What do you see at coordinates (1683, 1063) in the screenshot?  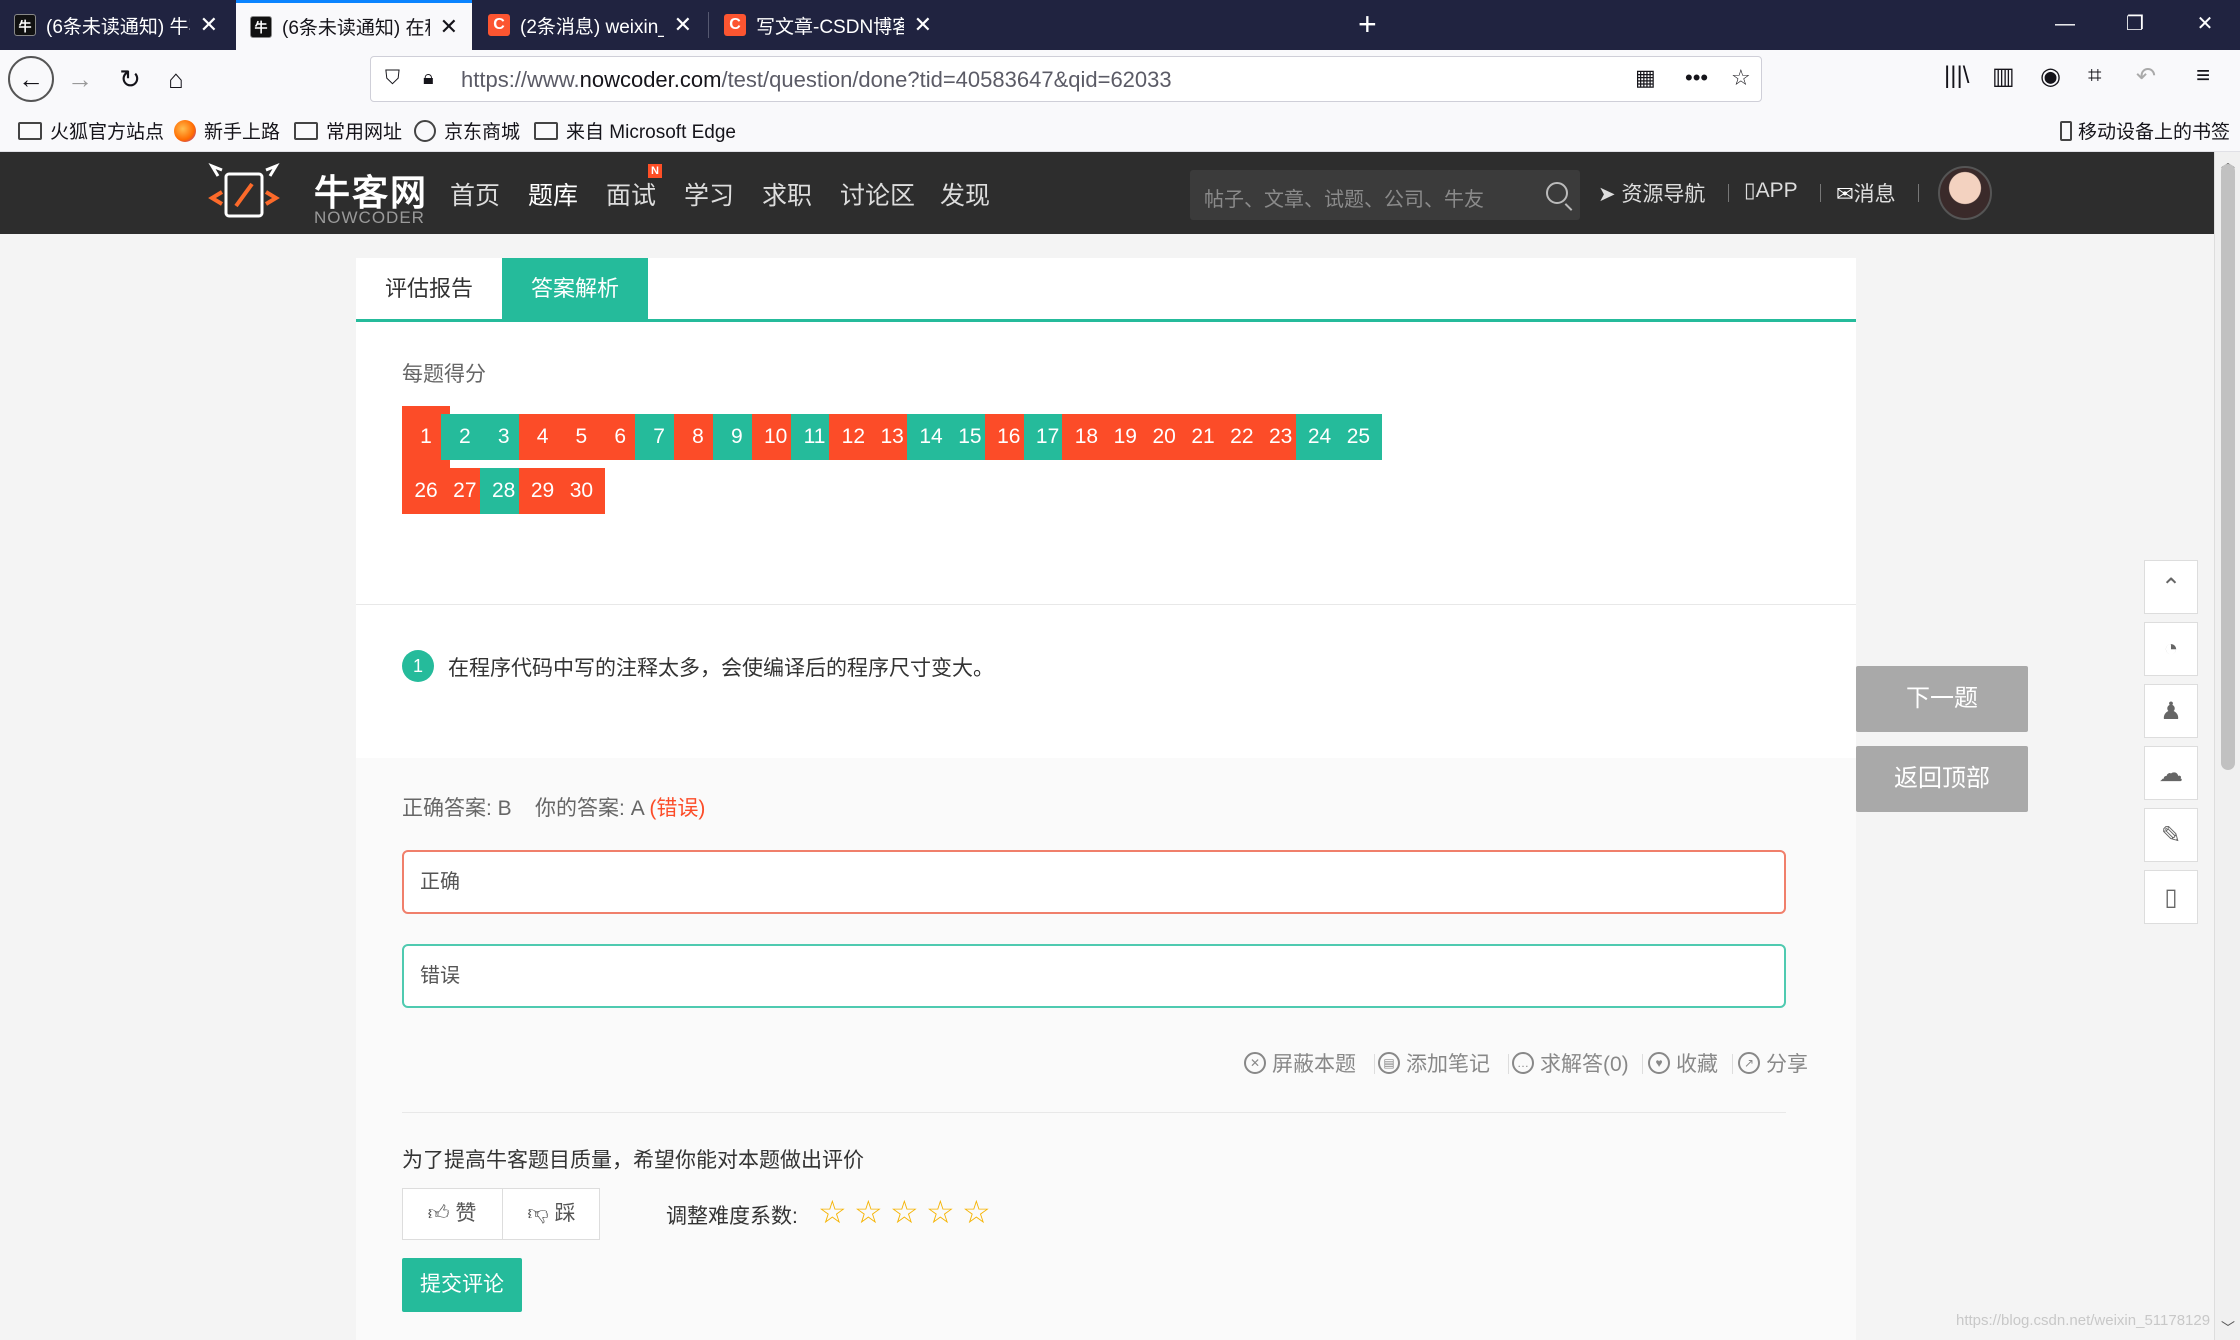 I see `favorite-button: ♥ 收藏` at bounding box center [1683, 1063].